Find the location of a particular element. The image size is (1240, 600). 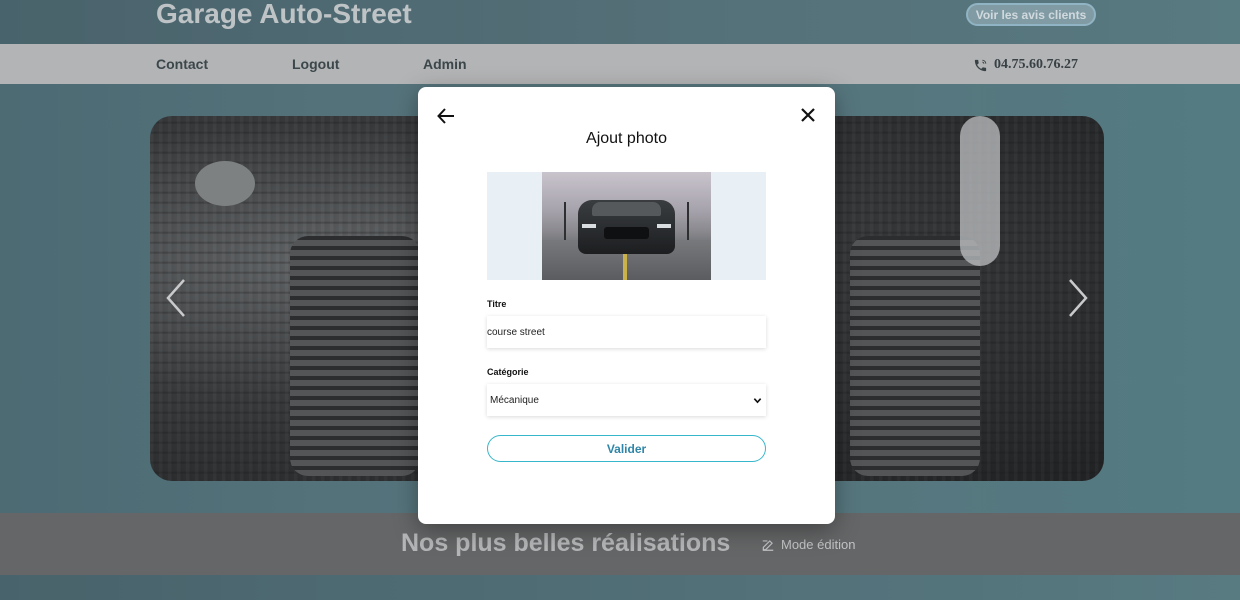

photo-preview is located at coordinates (626, 226).